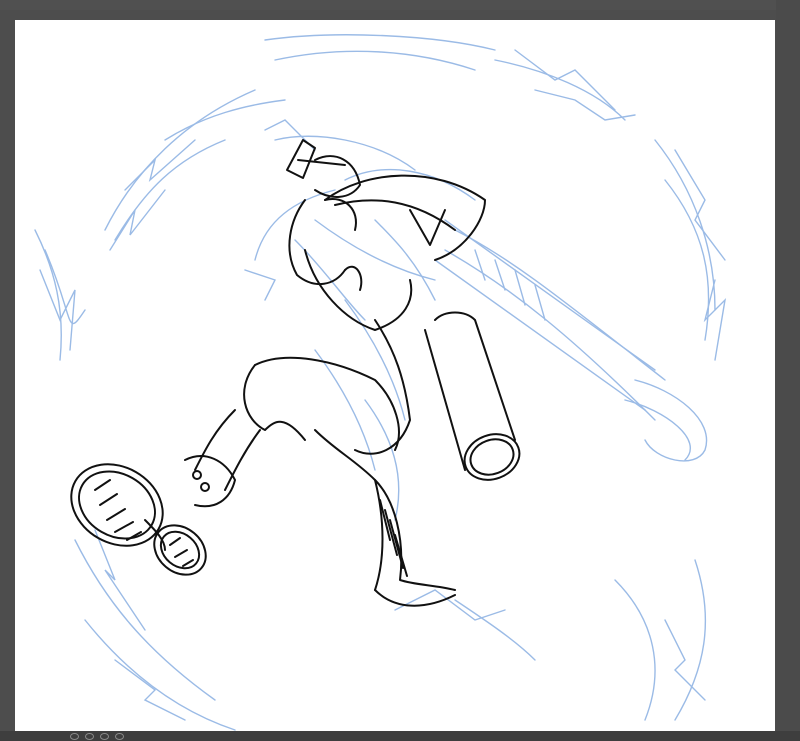 The height and width of the screenshot is (741, 800). What do you see at coordinates (104, 736) in the screenshot?
I see `zoom-in-icon` at bounding box center [104, 736].